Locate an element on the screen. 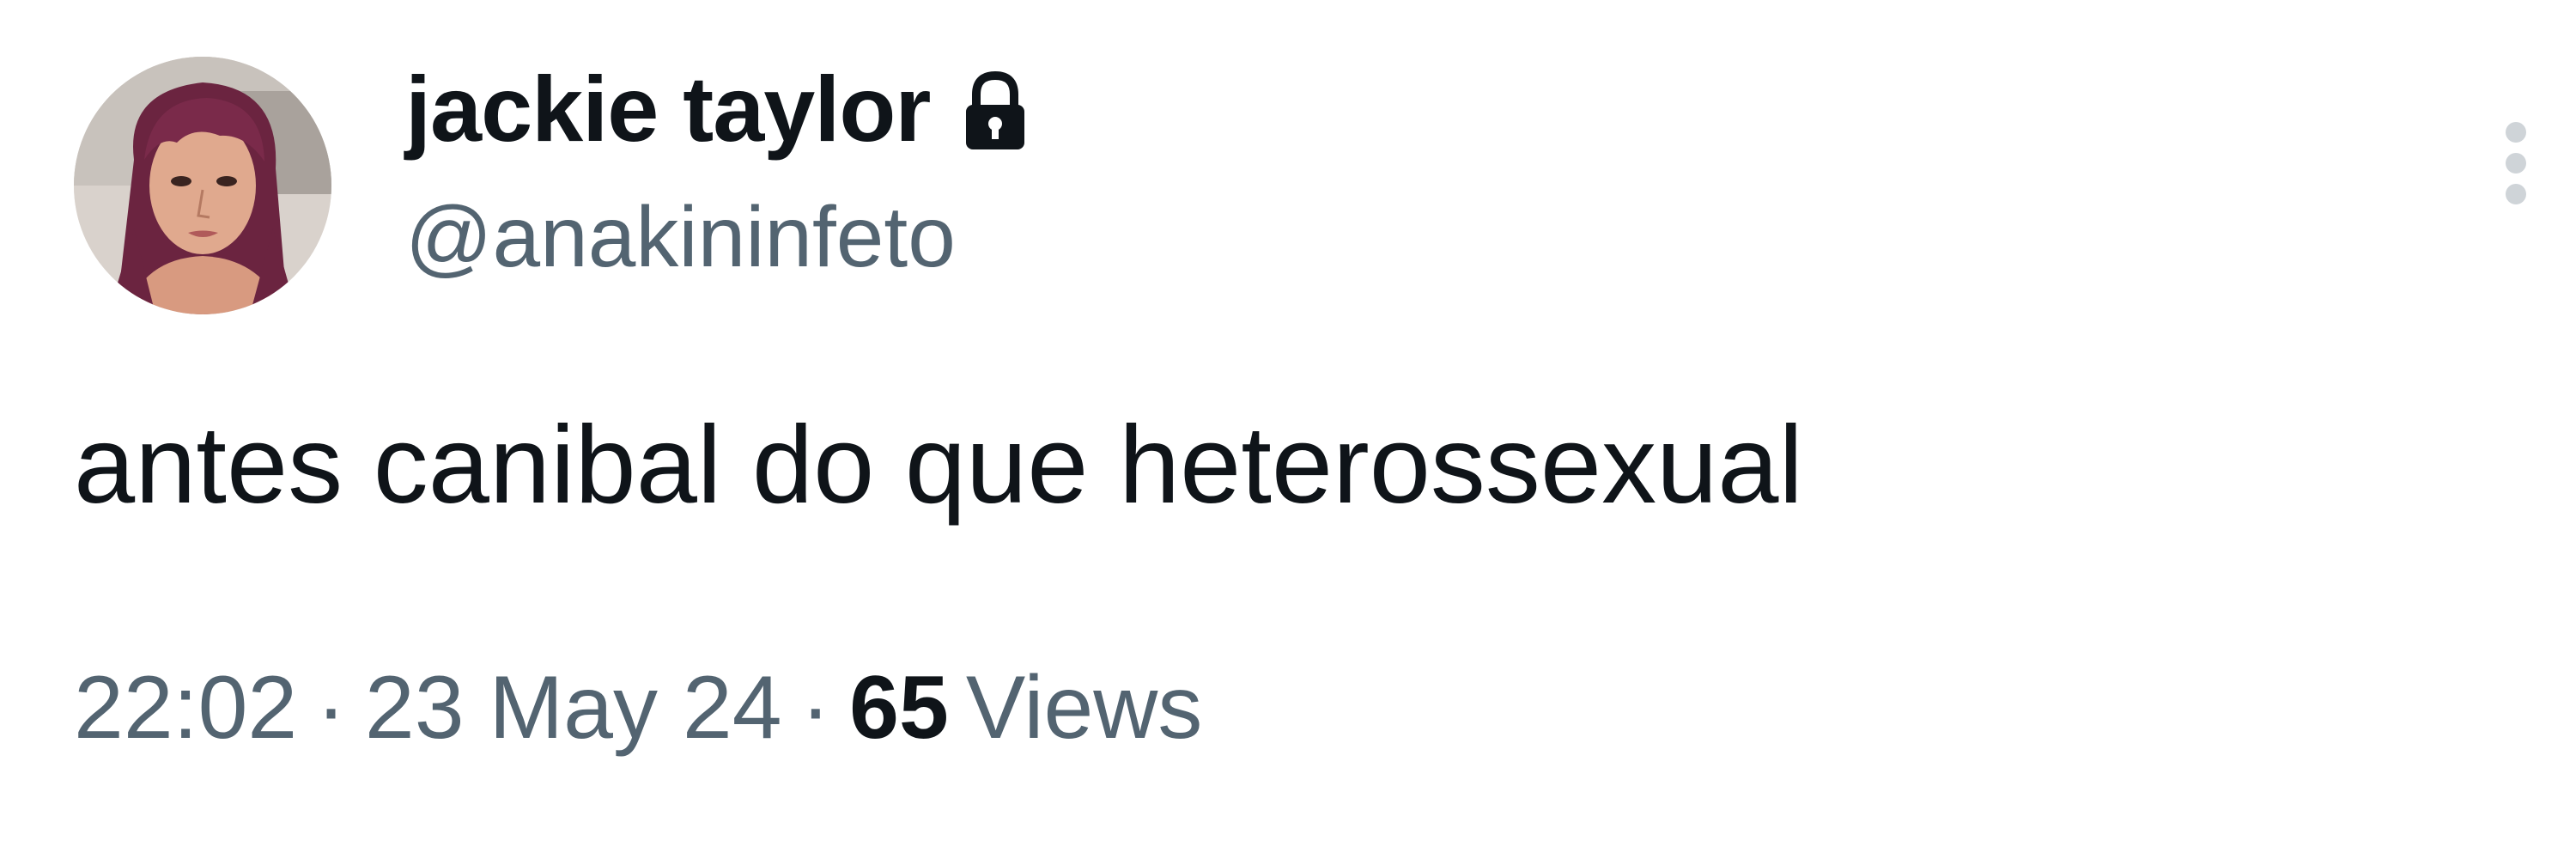  views-count: 65 is located at coordinates (899, 708).